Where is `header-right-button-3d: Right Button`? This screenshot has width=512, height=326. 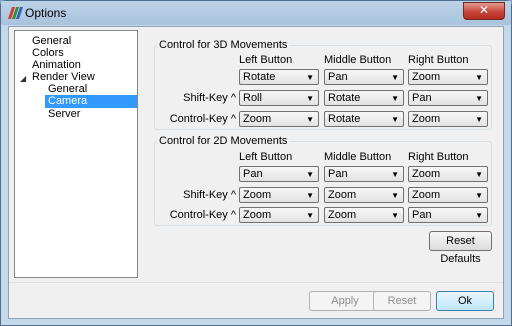 header-right-button-3d: Right Button is located at coordinates (438, 60).